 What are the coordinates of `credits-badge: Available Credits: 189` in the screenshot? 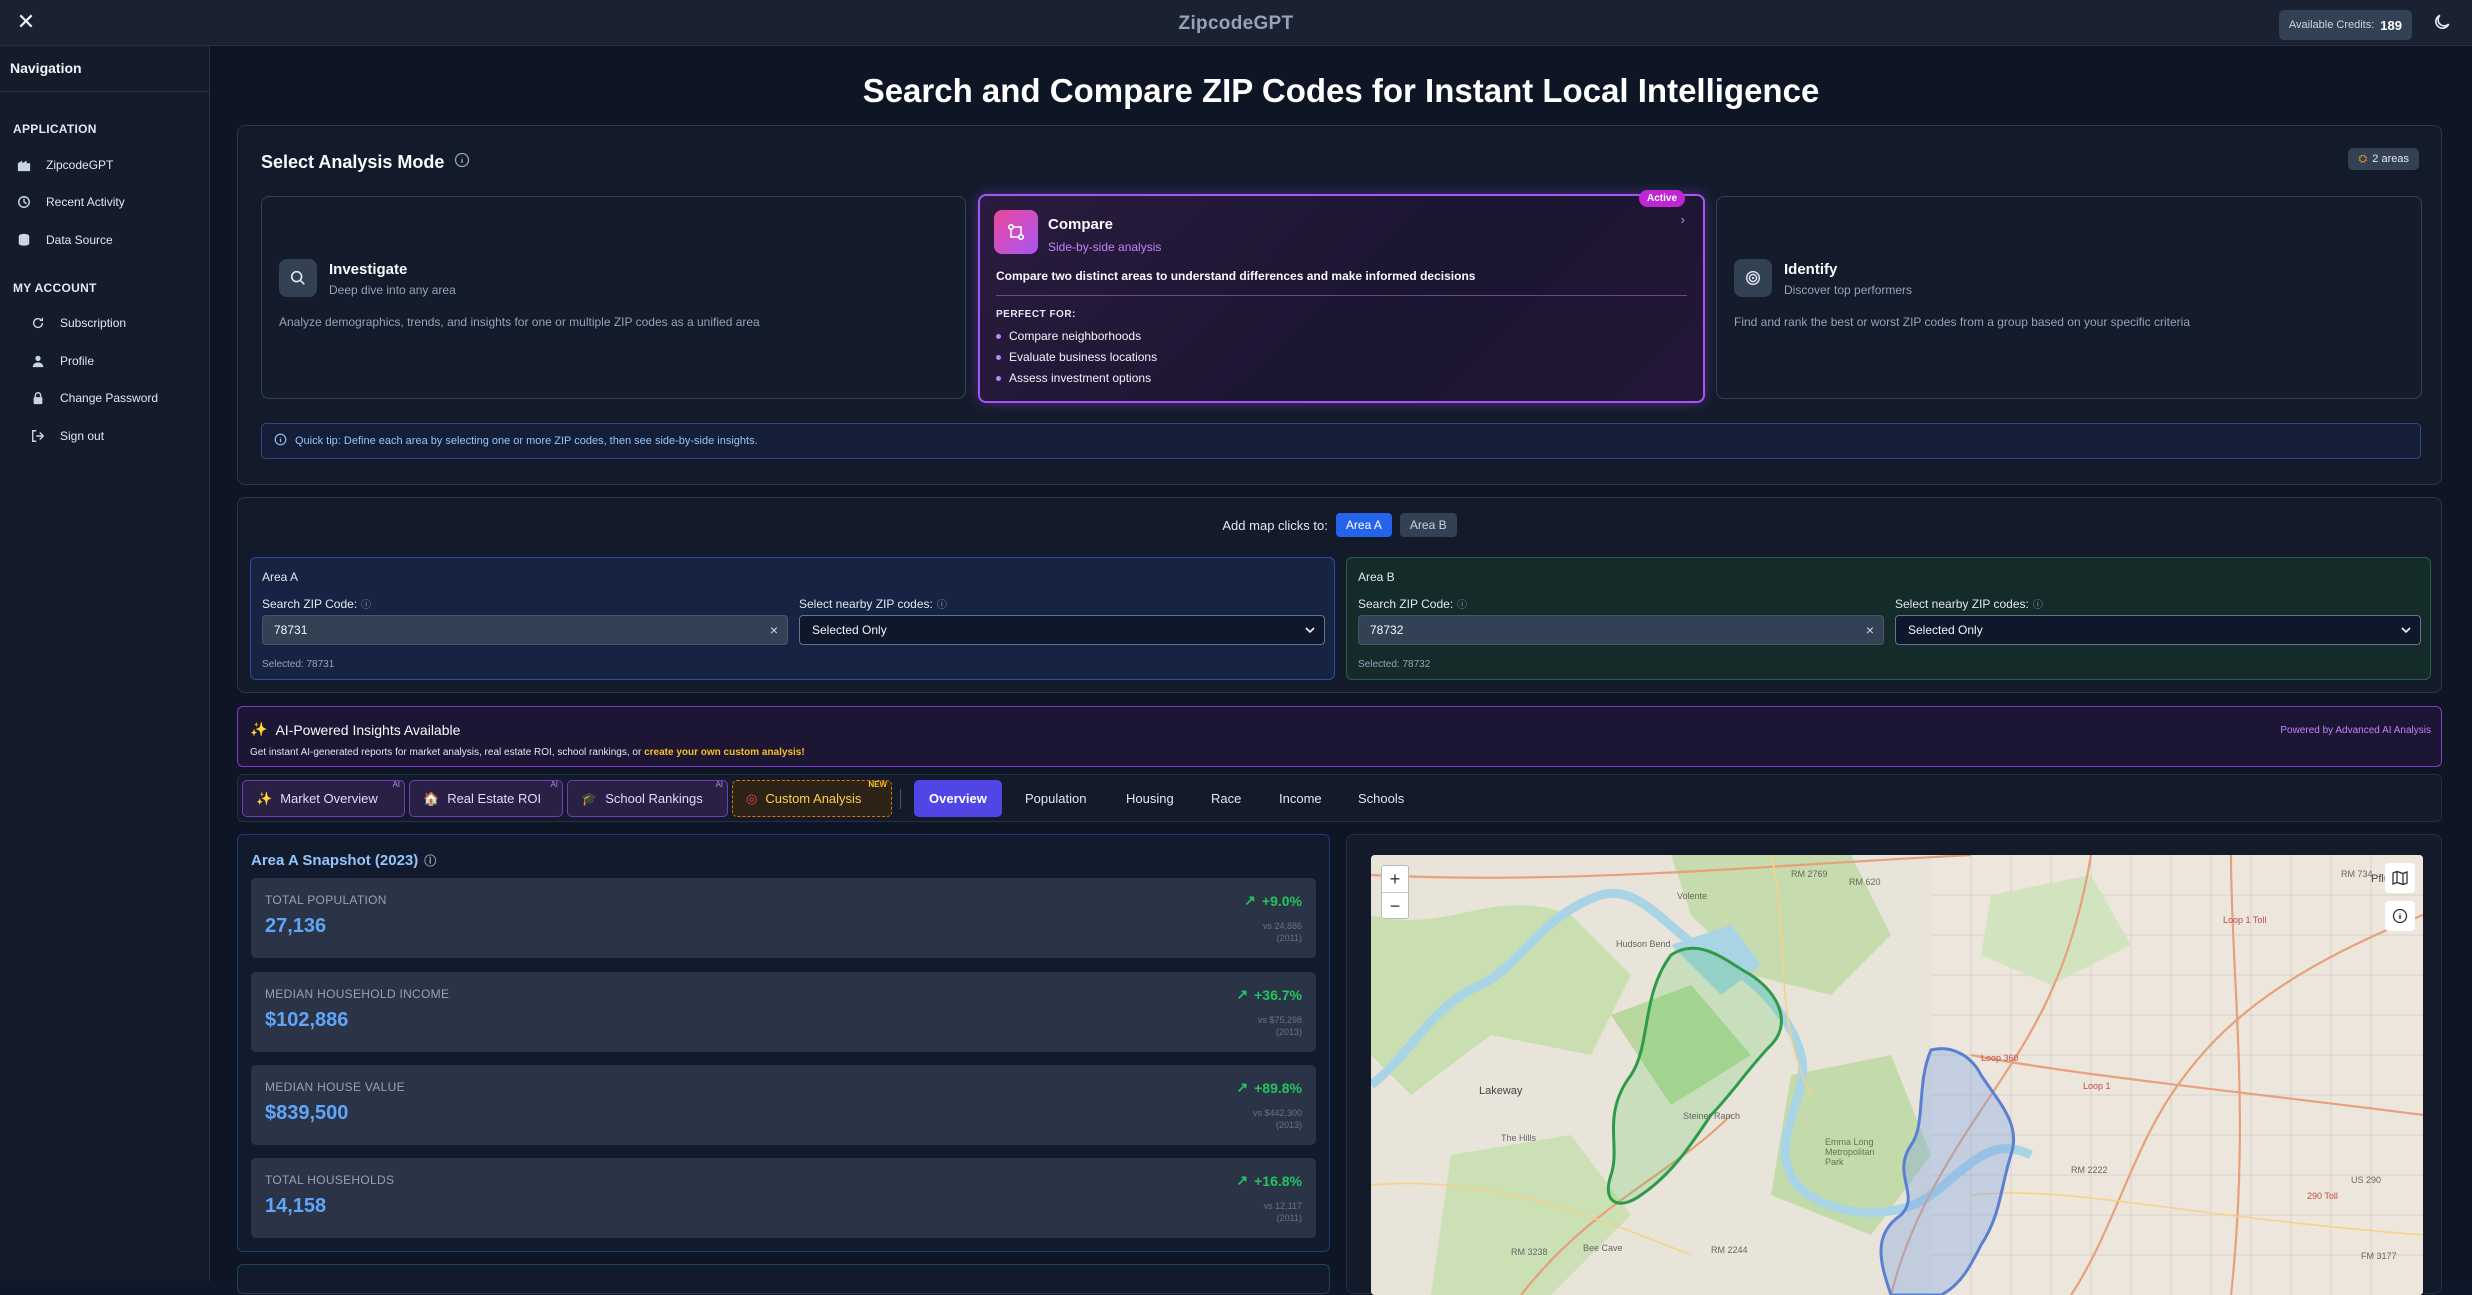 It's located at (2345, 25).